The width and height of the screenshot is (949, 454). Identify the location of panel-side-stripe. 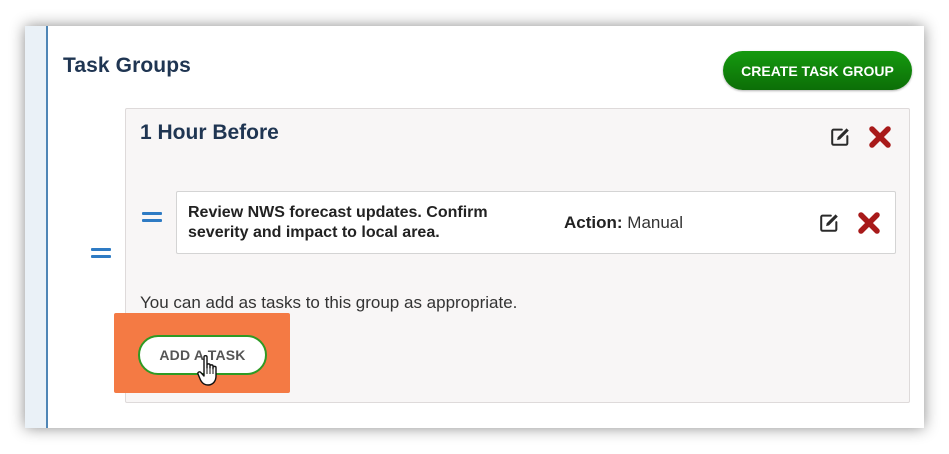
(36, 227).